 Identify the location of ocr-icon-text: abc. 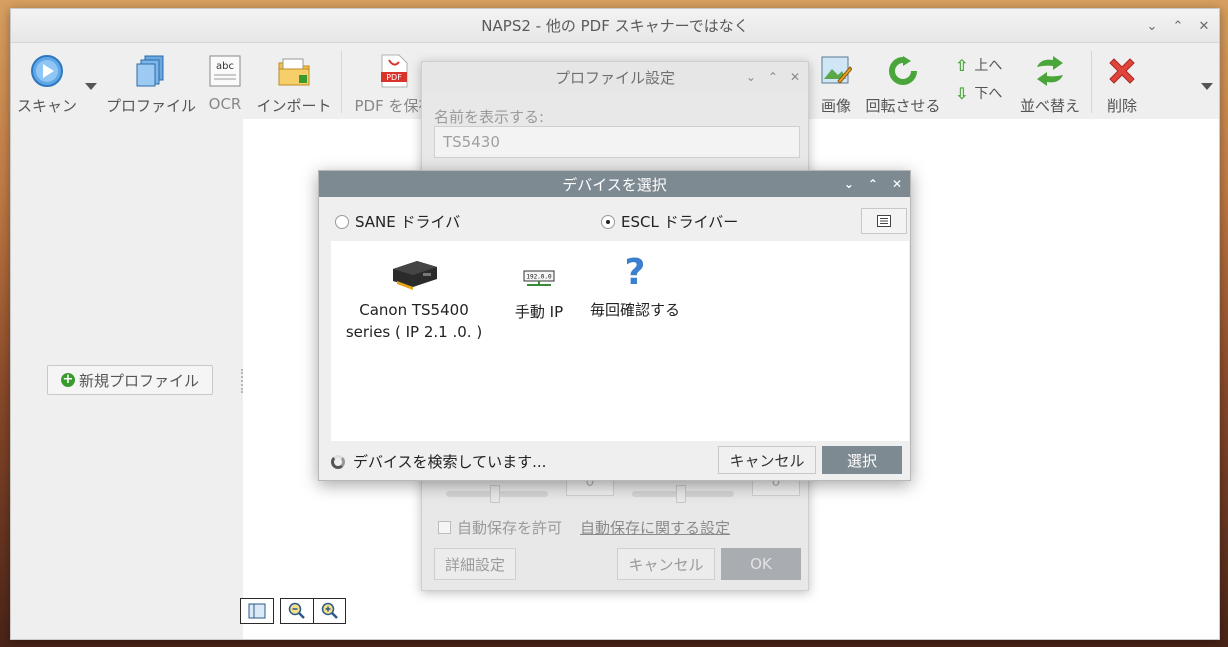
(225, 66).